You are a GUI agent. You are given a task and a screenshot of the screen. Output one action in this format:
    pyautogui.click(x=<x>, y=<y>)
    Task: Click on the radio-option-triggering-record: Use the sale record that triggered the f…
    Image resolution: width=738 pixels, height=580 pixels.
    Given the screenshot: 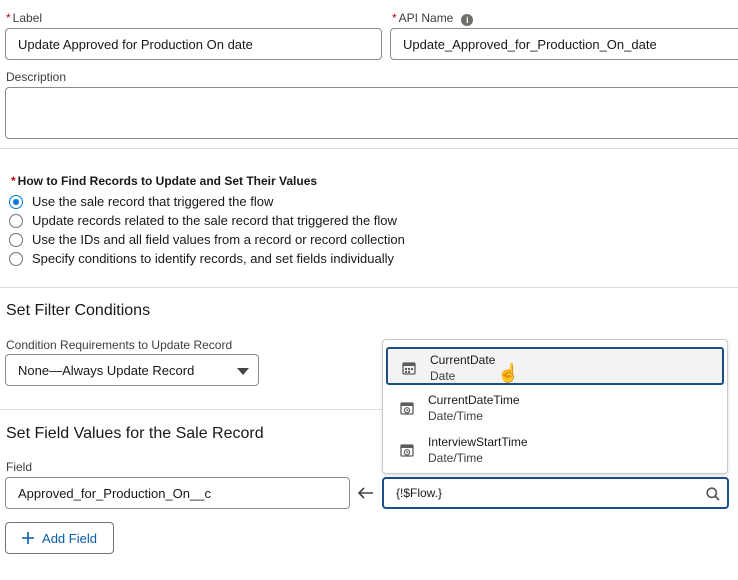 What is the action you would take?
    pyautogui.click(x=141, y=201)
    